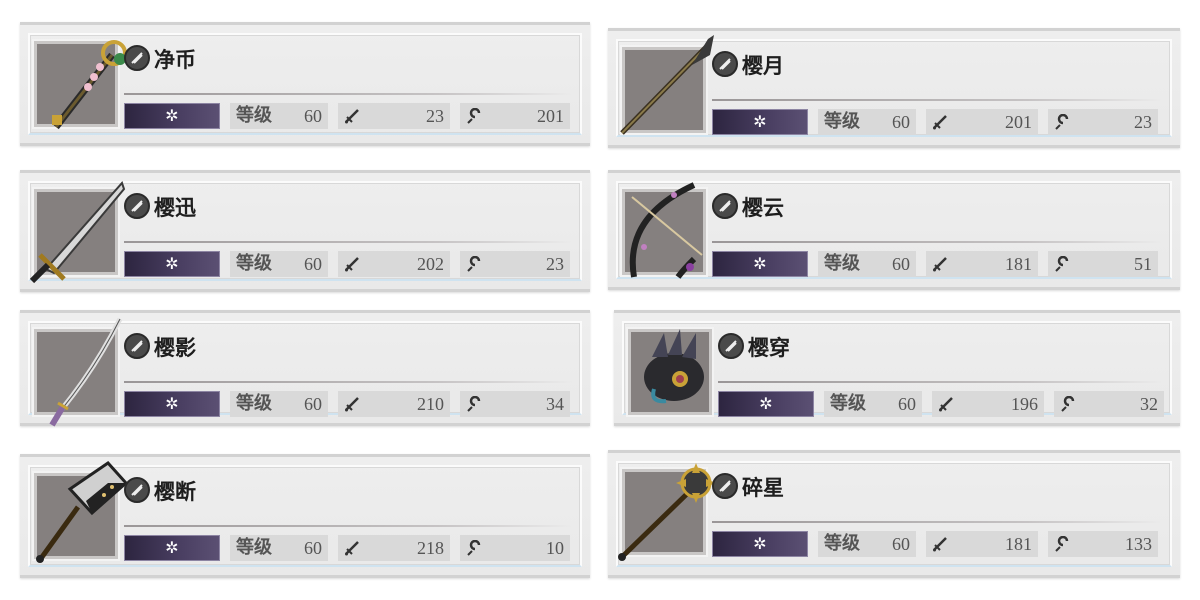 Image resolution: width=1200 pixels, height=600 pixels. I want to click on crit-value: 10, so click(555, 548).